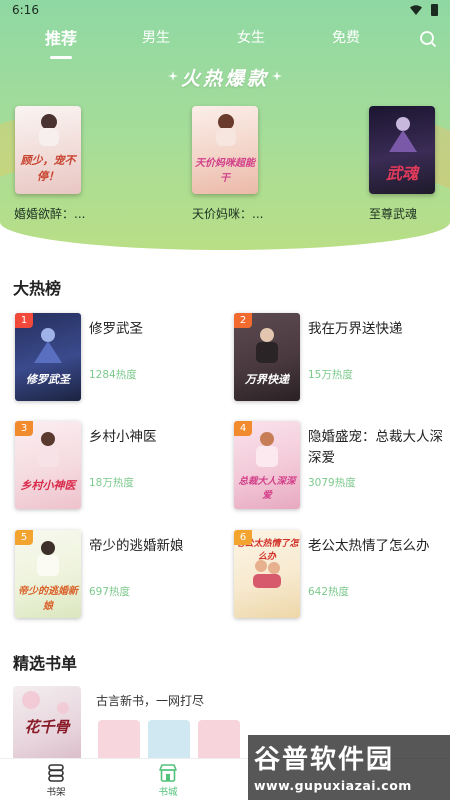 The image size is (450, 800). What do you see at coordinates (393, 213) in the screenshot?
I see `hot-book-title: 至尊武魂` at bounding box center [393, 213].